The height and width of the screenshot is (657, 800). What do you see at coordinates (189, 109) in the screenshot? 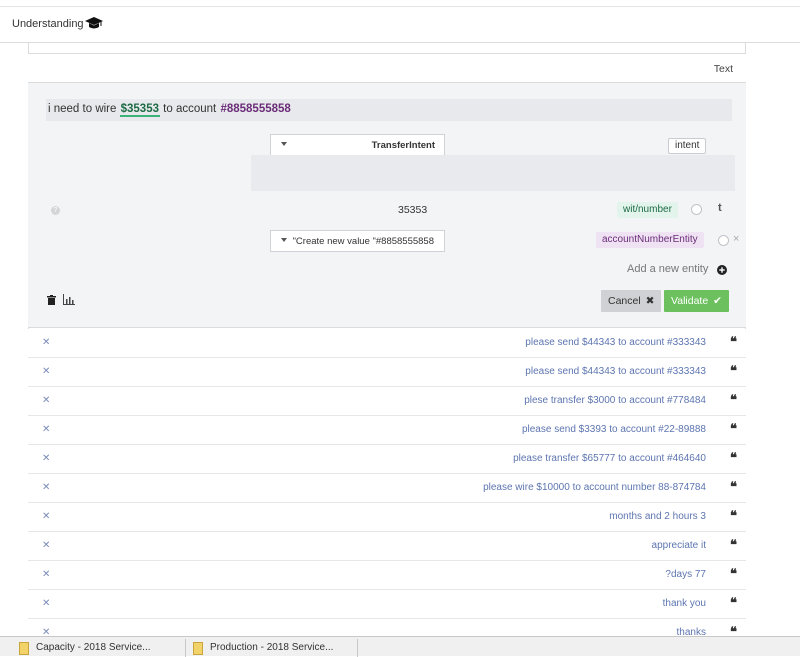
I see `sentence-middle: to account` at bounding box center [189, 109].